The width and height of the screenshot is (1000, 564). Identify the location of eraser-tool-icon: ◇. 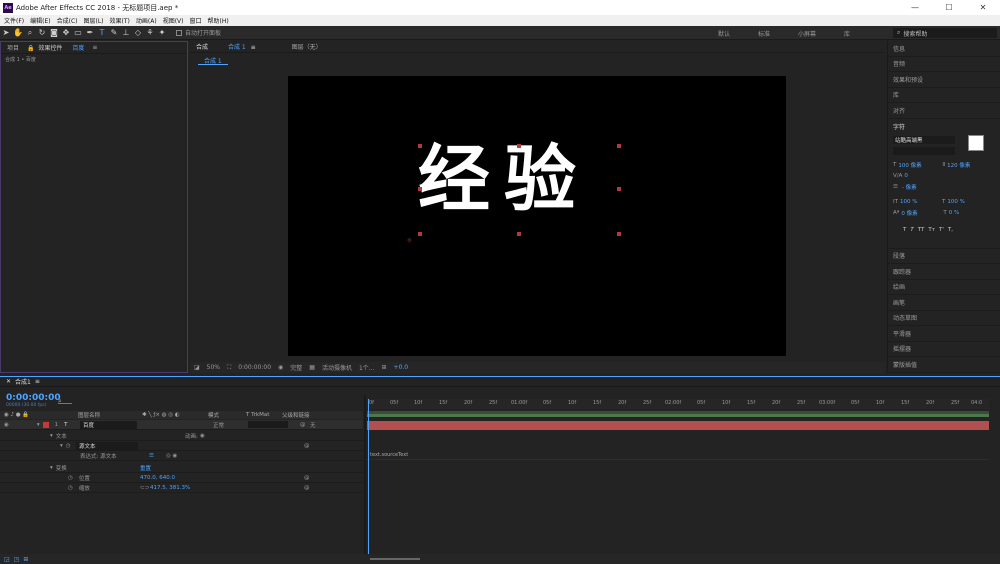
(138, 33).